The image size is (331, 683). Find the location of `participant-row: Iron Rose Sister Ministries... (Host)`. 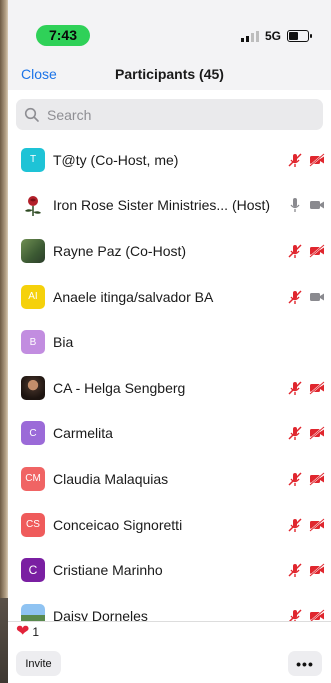

participant-row: Iron Rose Sister Ministries... (Host) is located at coordinates (169, 206).